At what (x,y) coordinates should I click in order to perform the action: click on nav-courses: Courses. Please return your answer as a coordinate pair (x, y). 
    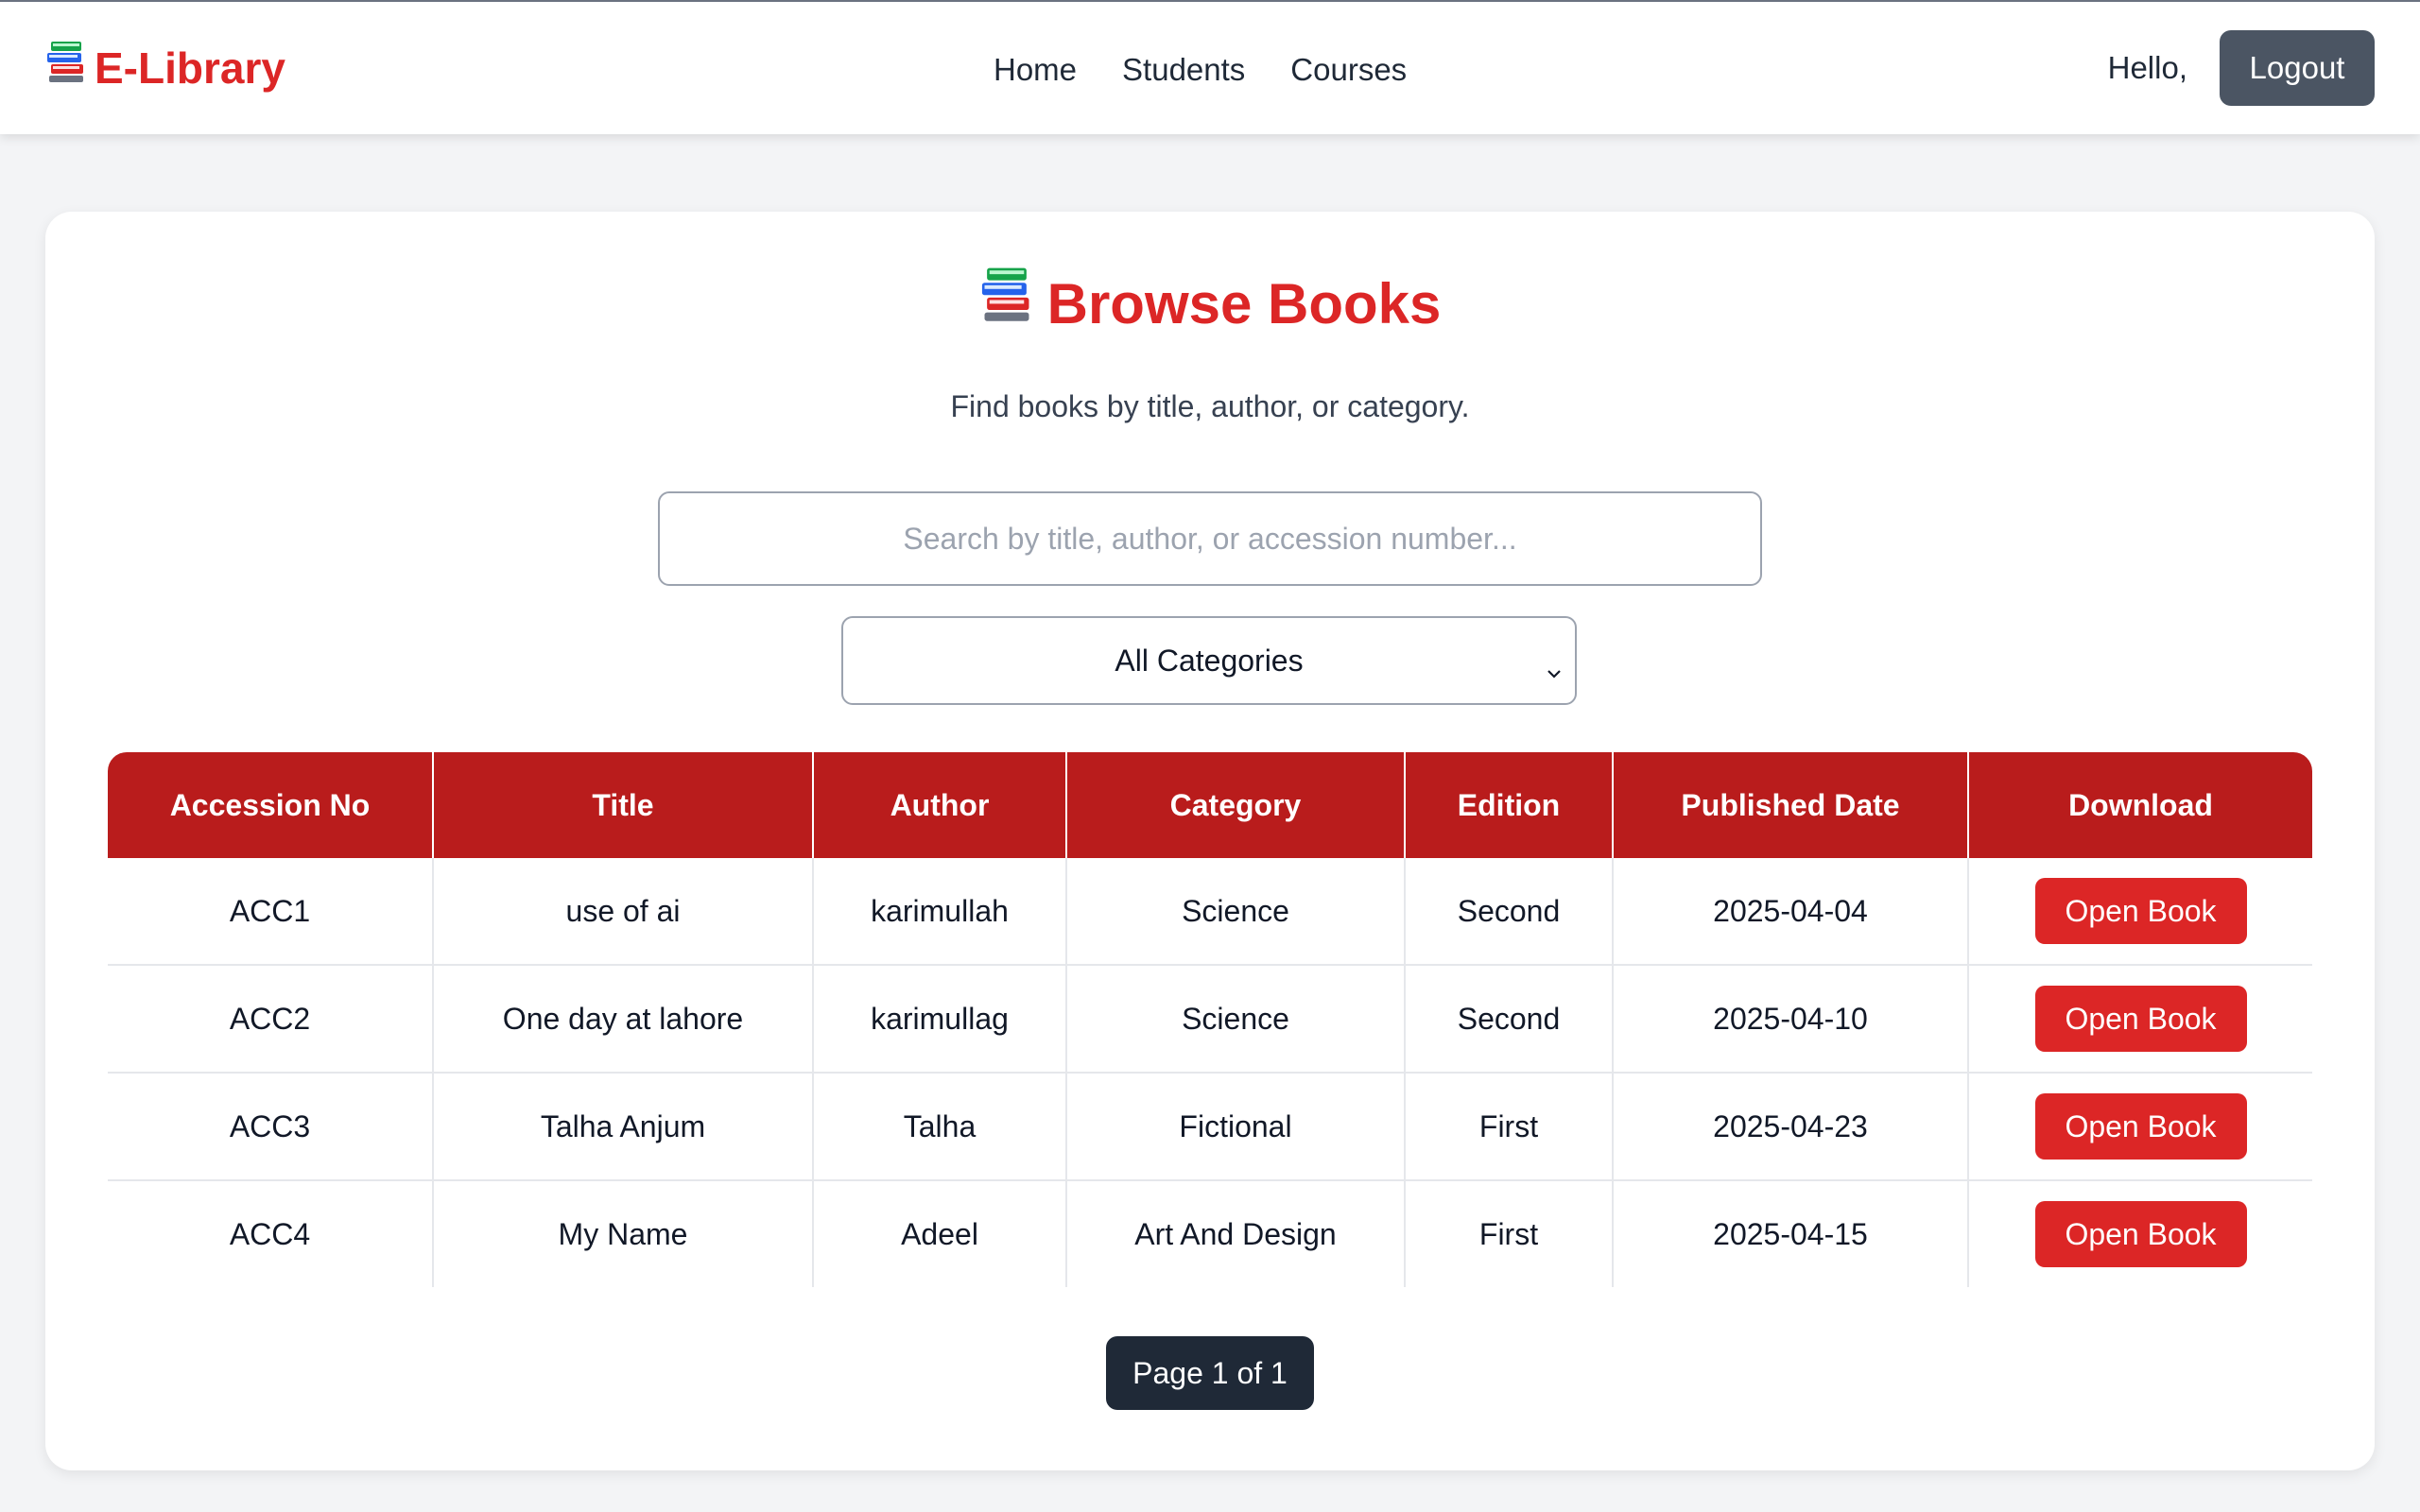
    Looking at the image, I should click on (1348, 69).